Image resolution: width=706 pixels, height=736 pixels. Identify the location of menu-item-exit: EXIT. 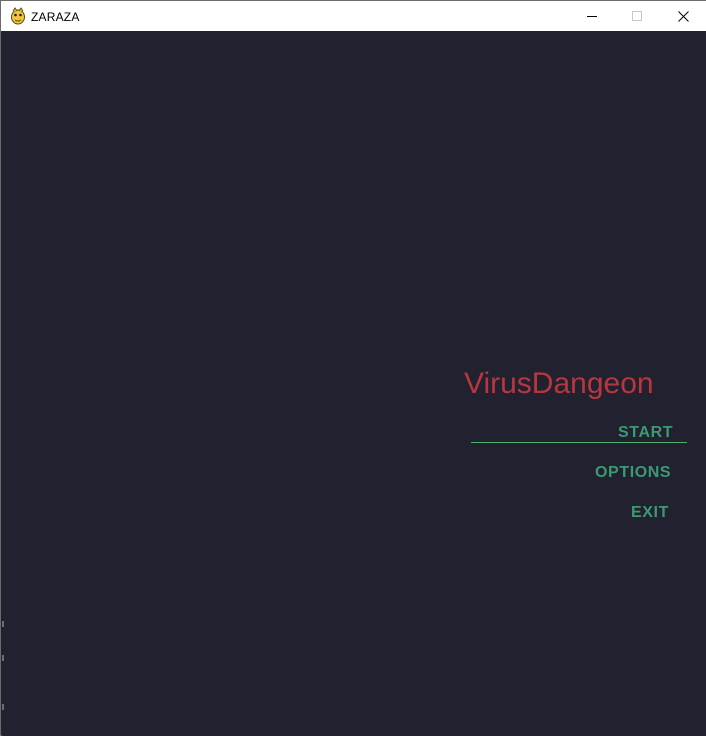
(650, 513).